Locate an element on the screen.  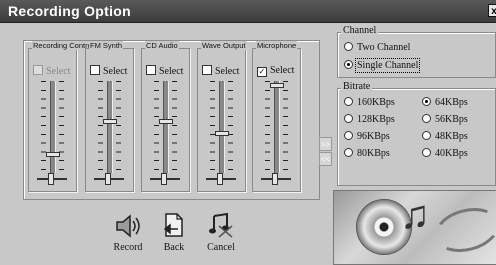
channel-group: Channel Two Channel Single Channel is located at coordinates (416, 51).